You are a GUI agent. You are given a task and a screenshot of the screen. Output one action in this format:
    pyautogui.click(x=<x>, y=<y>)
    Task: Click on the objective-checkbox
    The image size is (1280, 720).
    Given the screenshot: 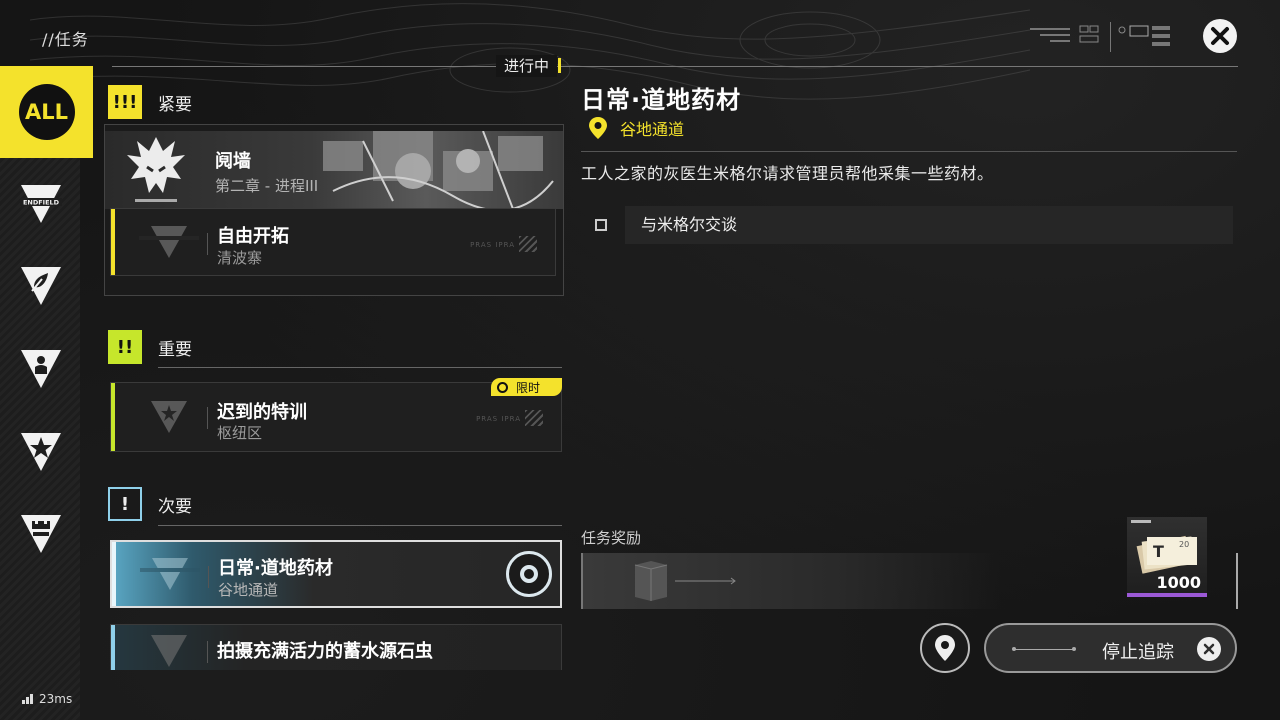 What is the action you would take?
    pyautogui.click(x=601, y=225)
    